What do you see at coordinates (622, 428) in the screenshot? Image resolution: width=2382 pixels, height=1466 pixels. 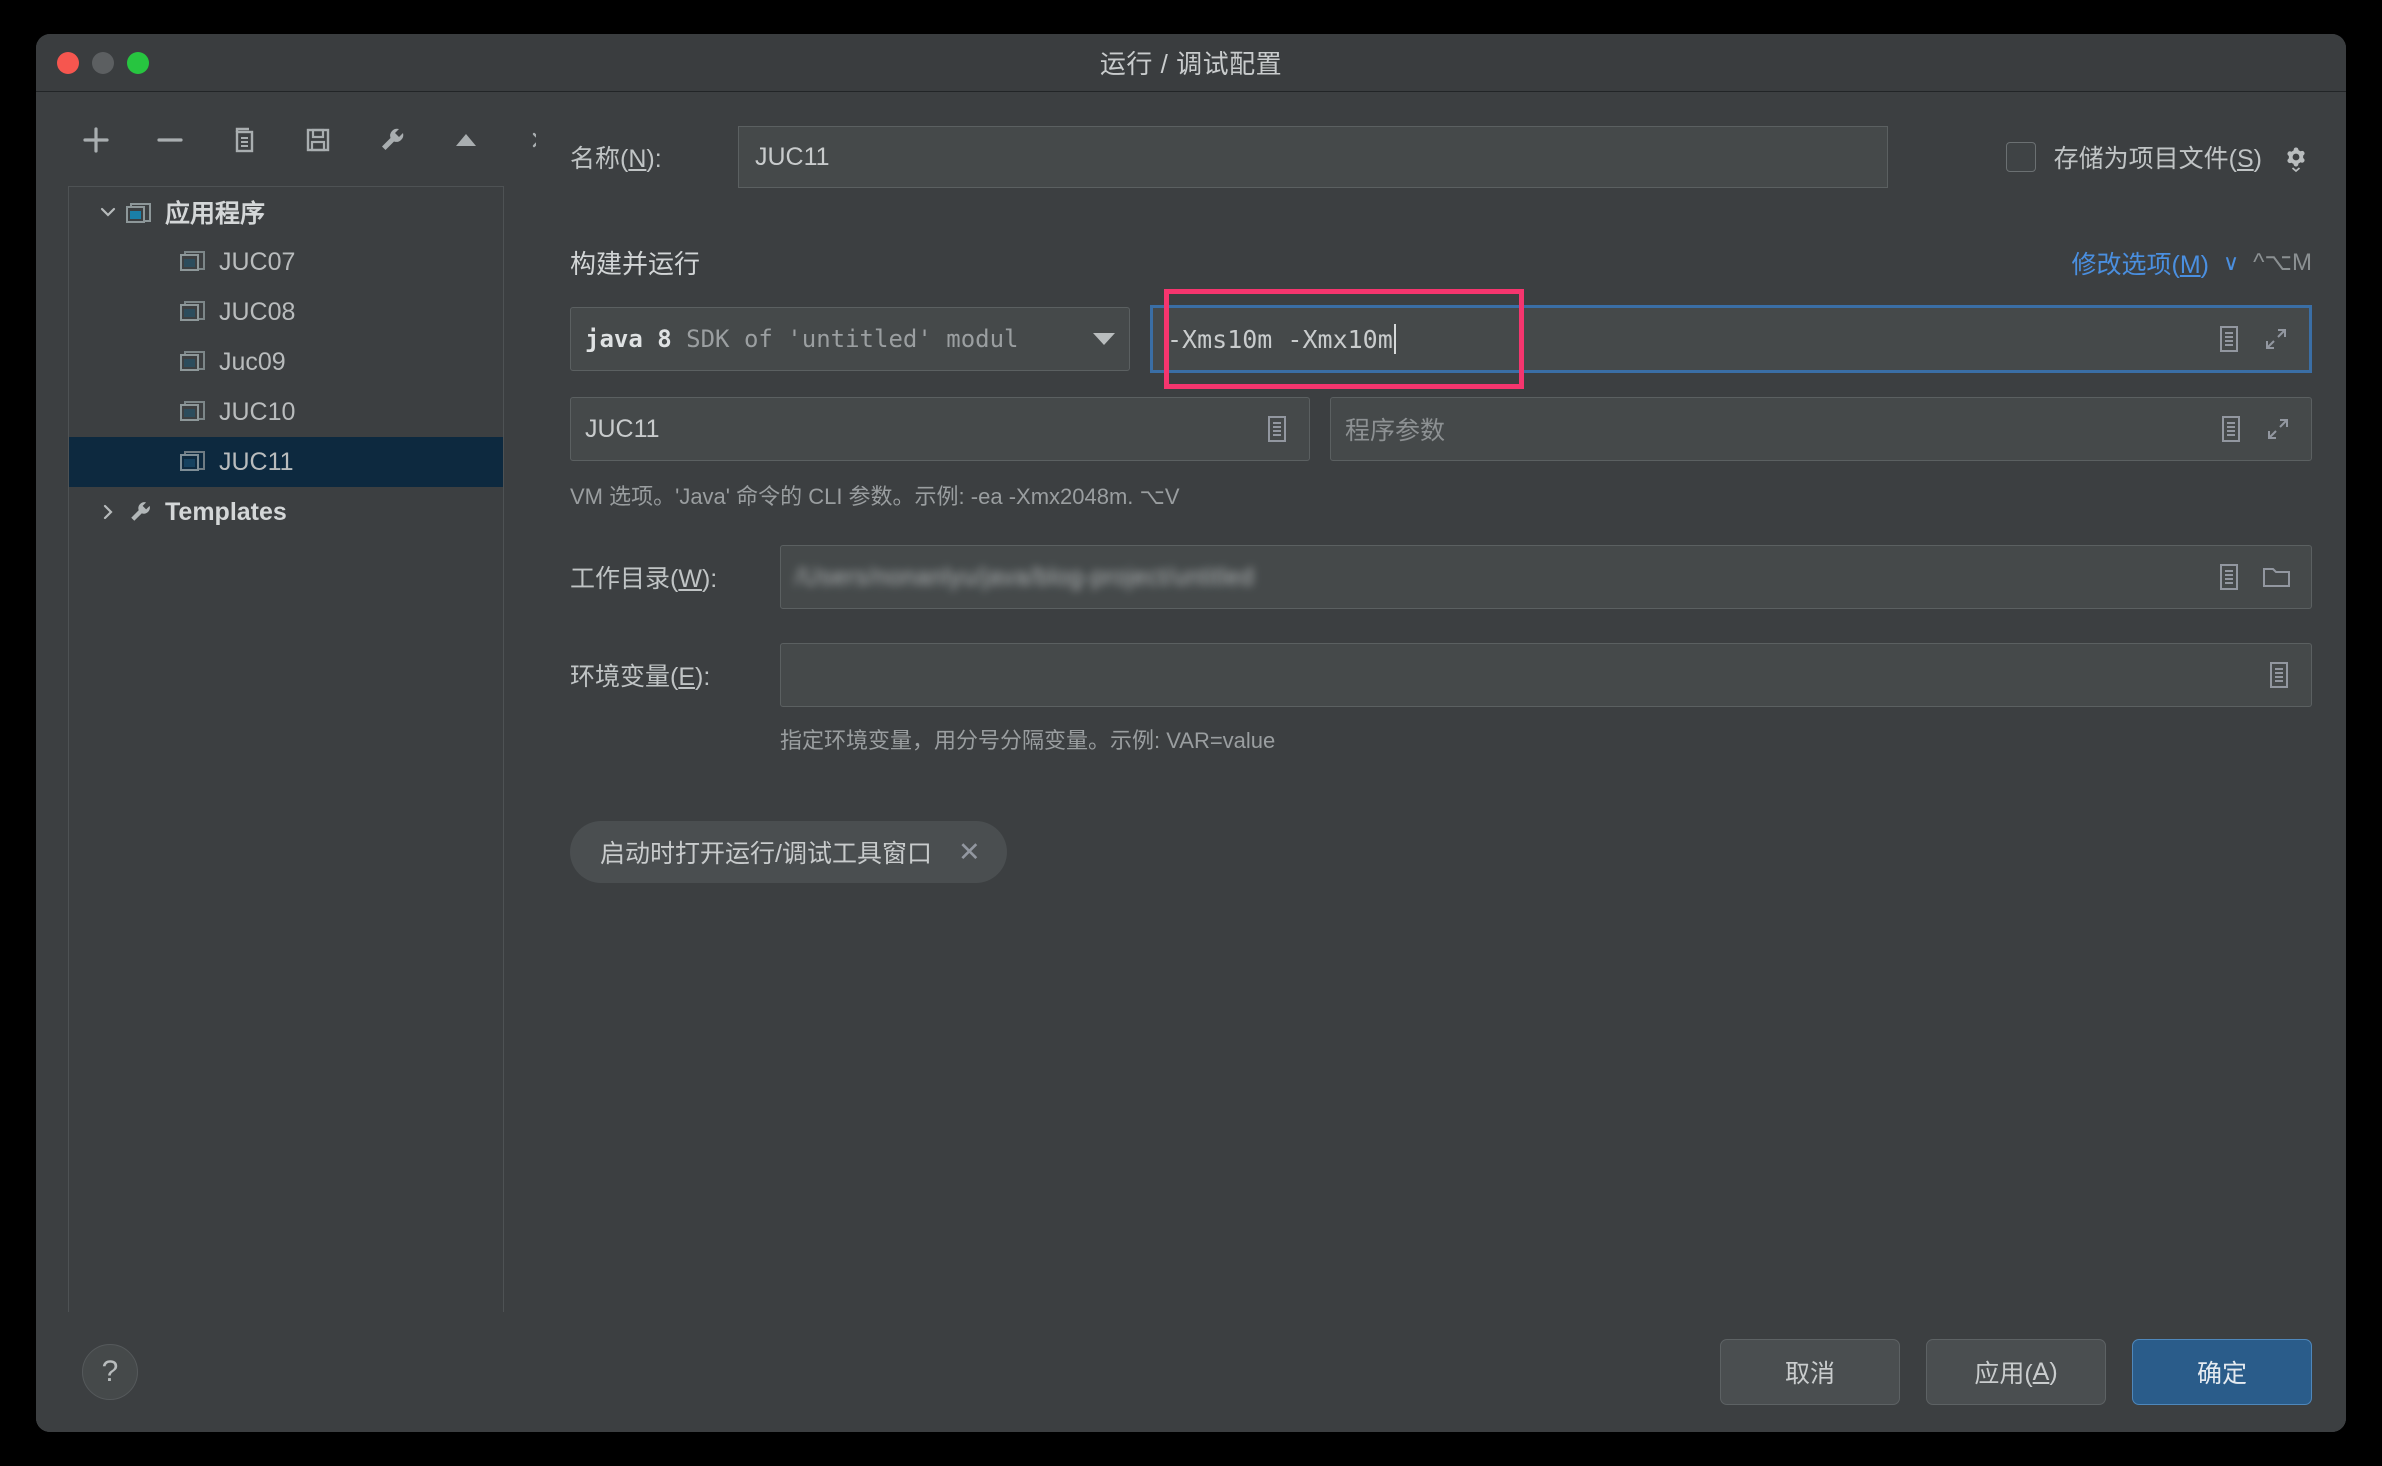 I see `main-class-value: JUC11` at bounding box center [622, 428].